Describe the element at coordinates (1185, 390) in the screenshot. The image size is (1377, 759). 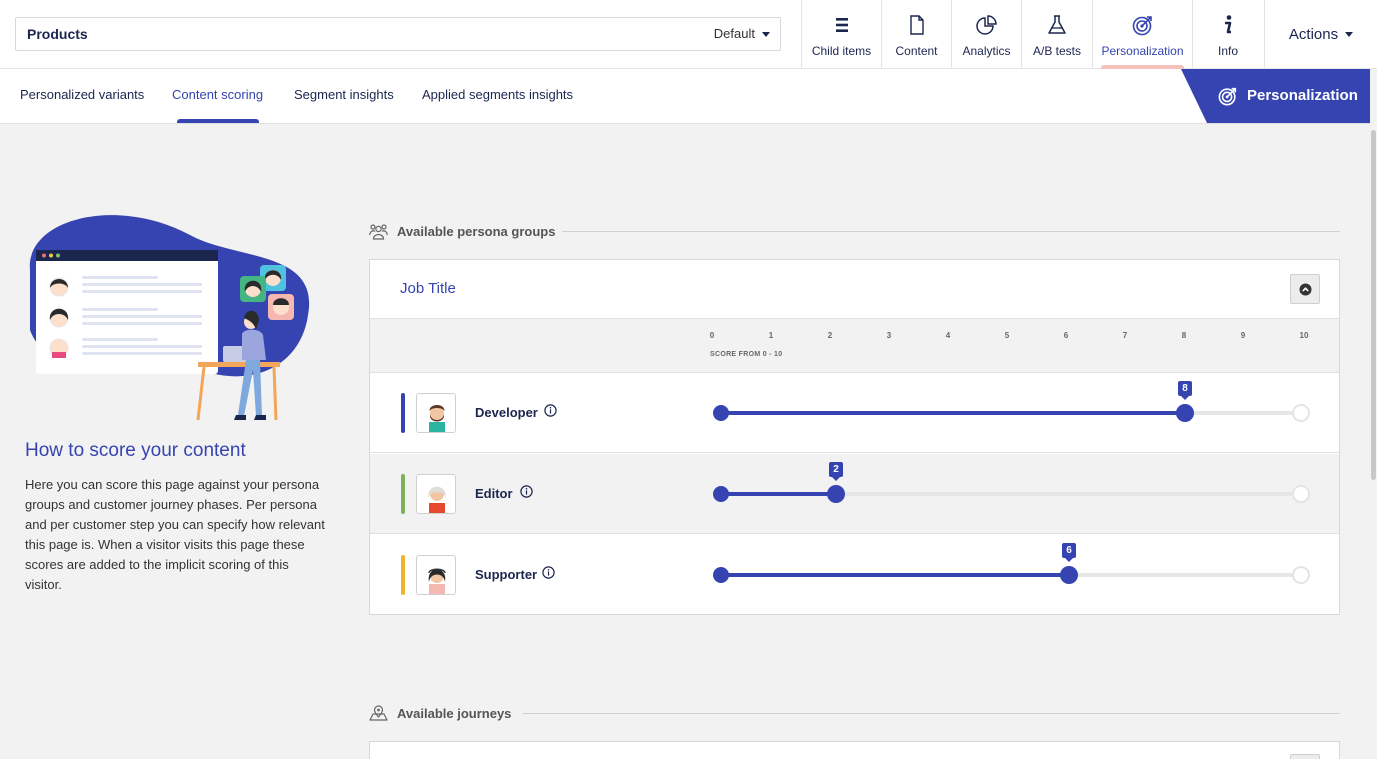
I see `score-value: 8` at that location.